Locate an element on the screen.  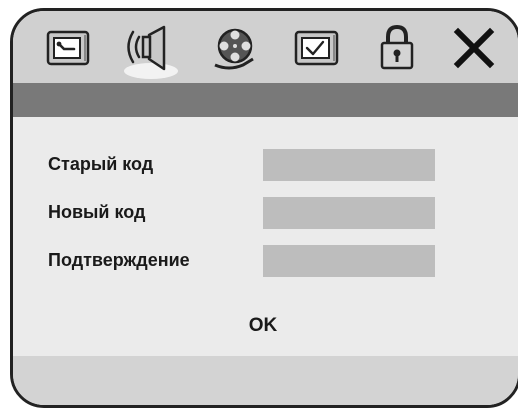
tab-preferences is located at coordinates (317, 48).